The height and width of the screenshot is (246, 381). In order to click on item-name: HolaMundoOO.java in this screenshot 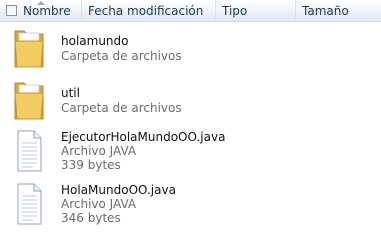, I will do `click(118, 190)`.